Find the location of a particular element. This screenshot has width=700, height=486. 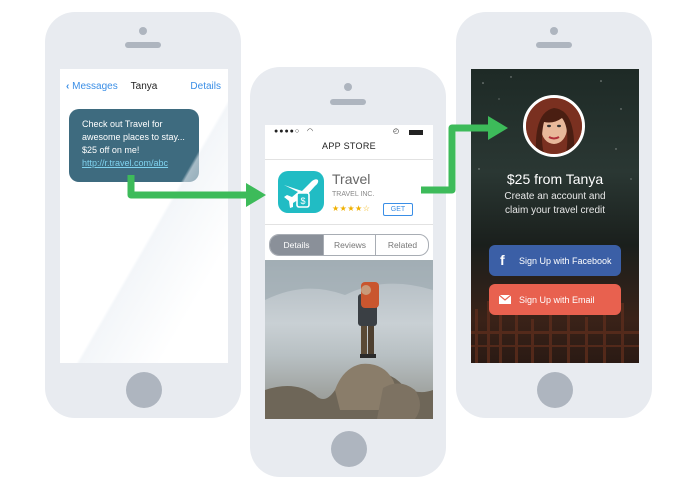

email-button-label: Sign Up with Email is located at coordinates (557, 300).